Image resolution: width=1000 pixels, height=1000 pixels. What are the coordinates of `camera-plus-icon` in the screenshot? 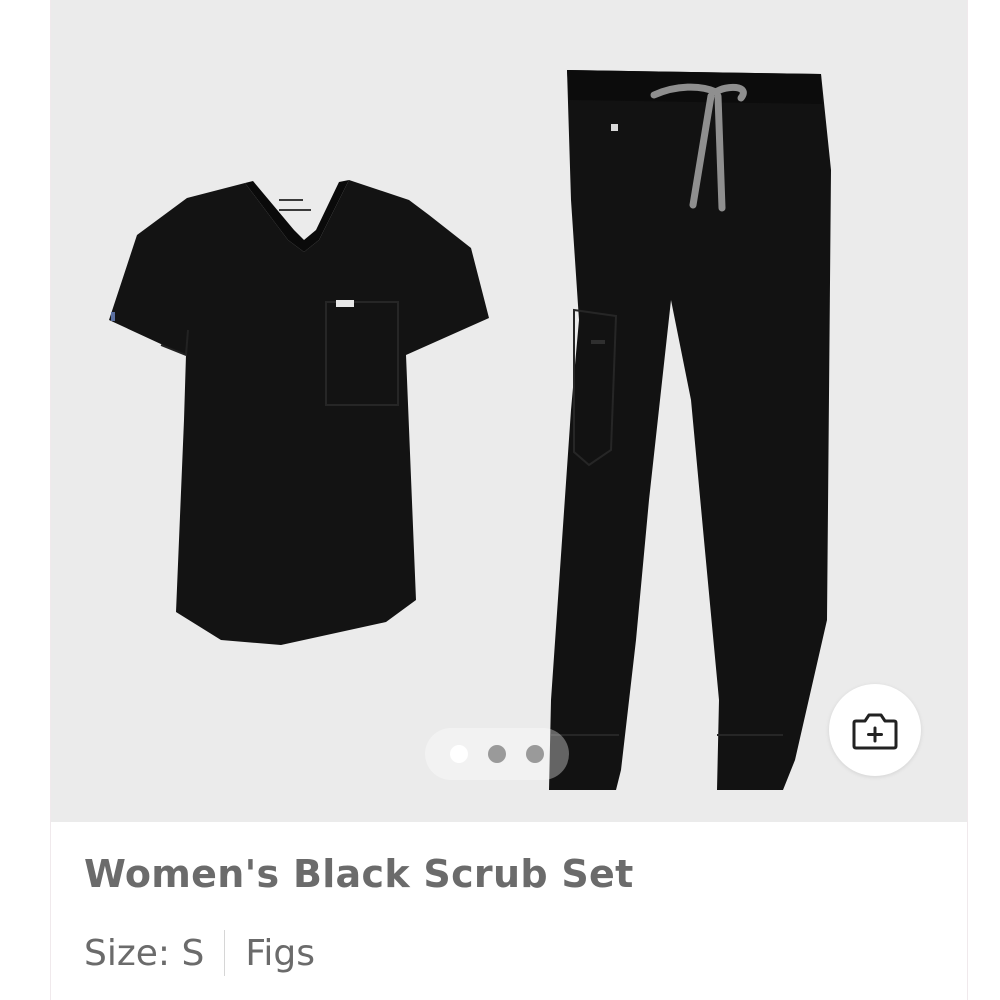 It's located at (875, 731).